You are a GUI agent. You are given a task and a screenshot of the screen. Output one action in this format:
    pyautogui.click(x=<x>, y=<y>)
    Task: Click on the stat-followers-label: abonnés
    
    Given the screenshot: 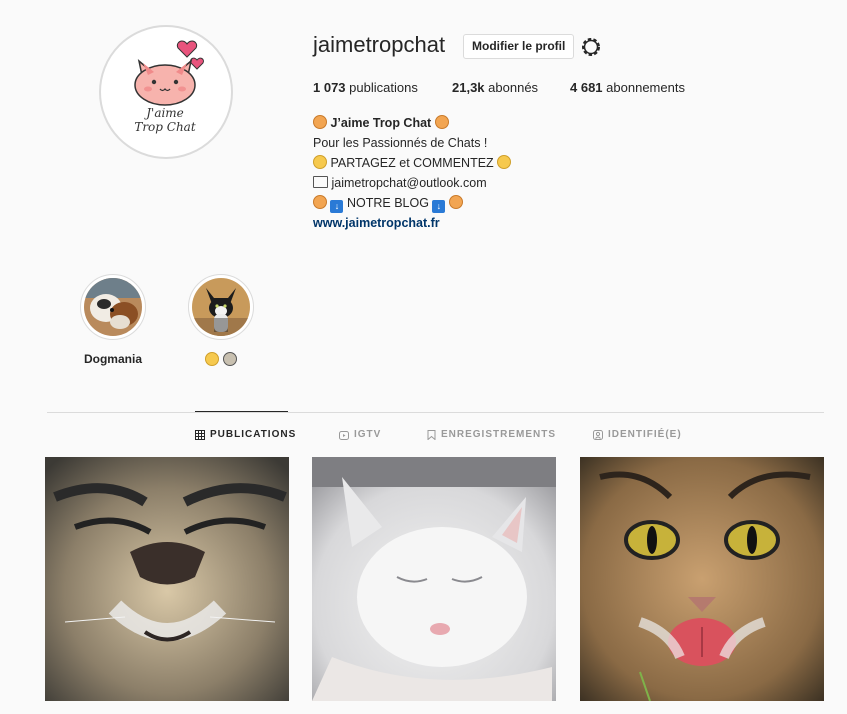 What is the action you would take?
    pyautogui.click(x=513, y=87)
    